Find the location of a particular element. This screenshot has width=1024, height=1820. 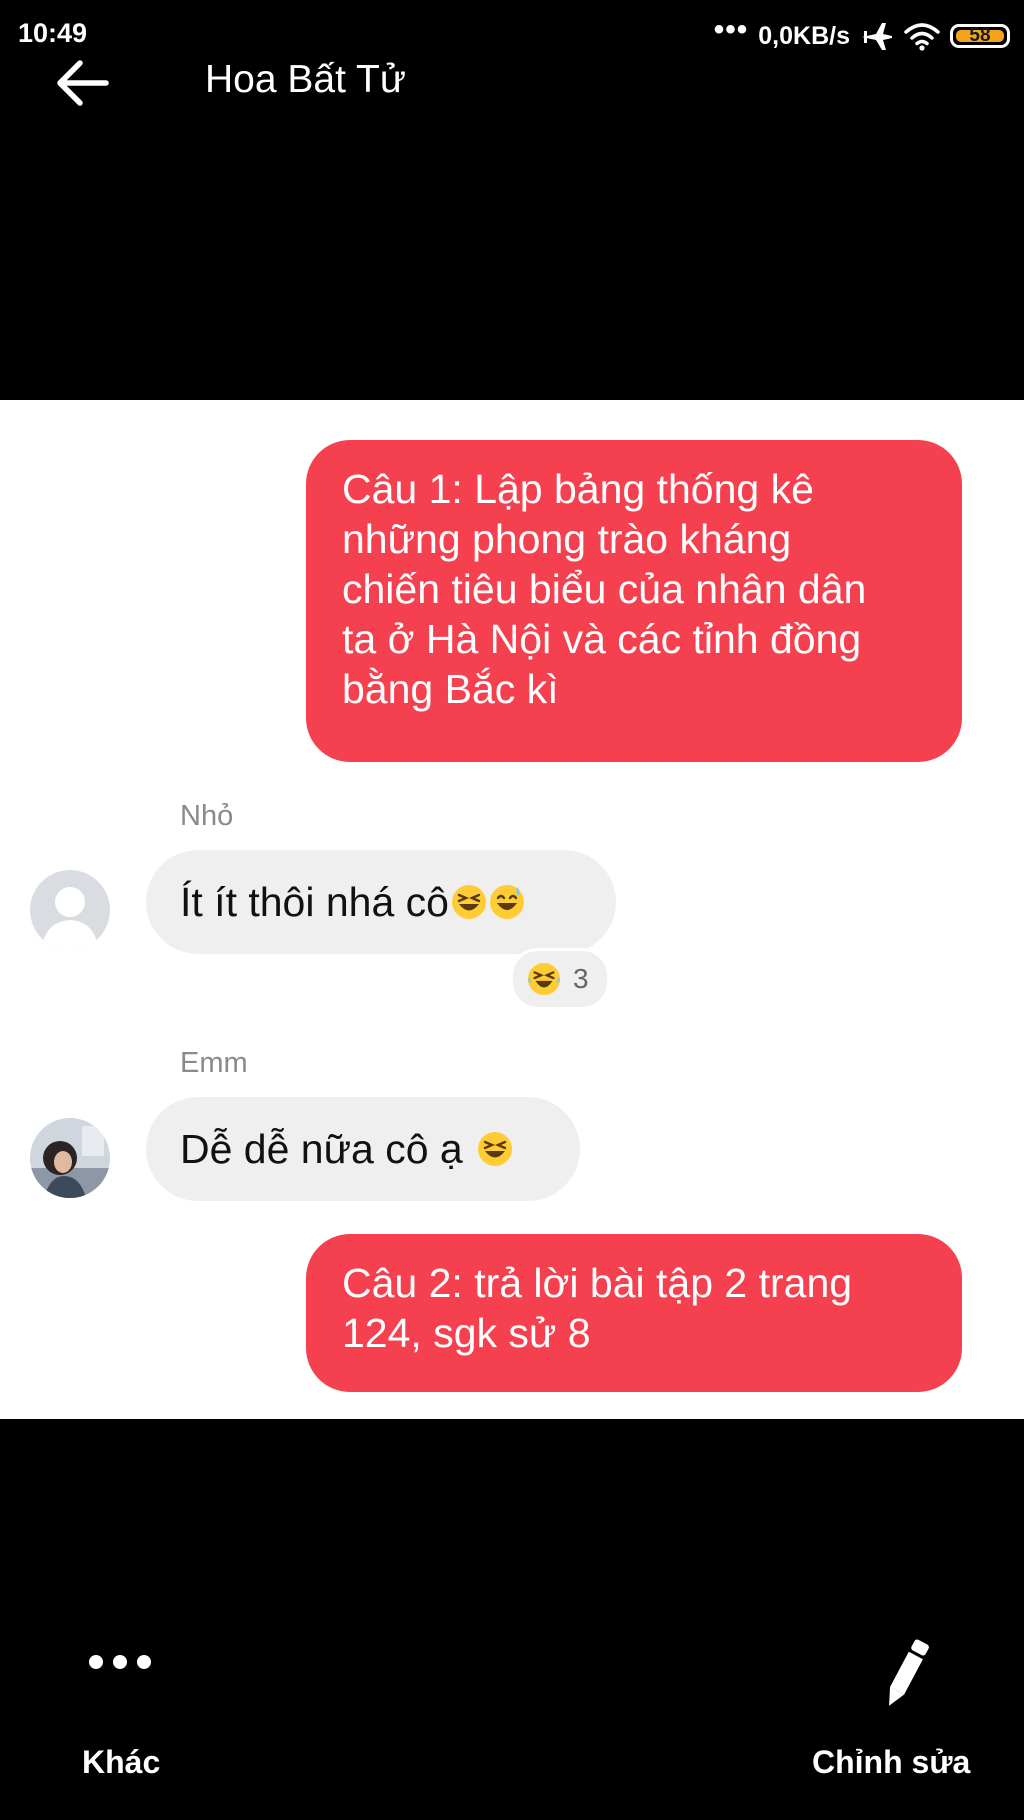

message-line: chiến tiêu biểu của nhân dân is located at coordinates (604, 589).